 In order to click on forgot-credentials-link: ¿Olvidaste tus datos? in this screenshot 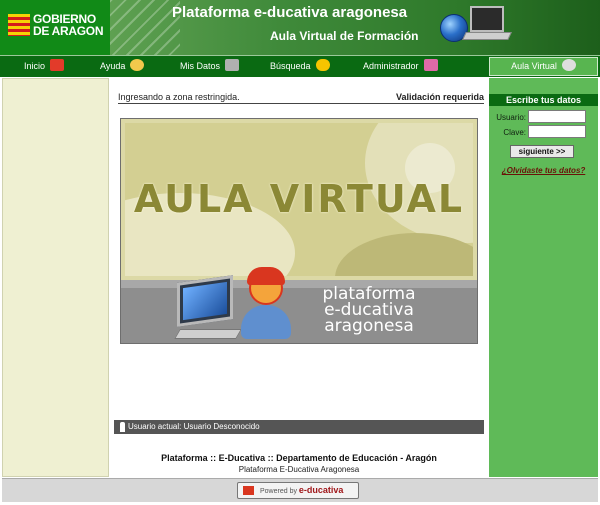, I will do `click(543, 170)`.